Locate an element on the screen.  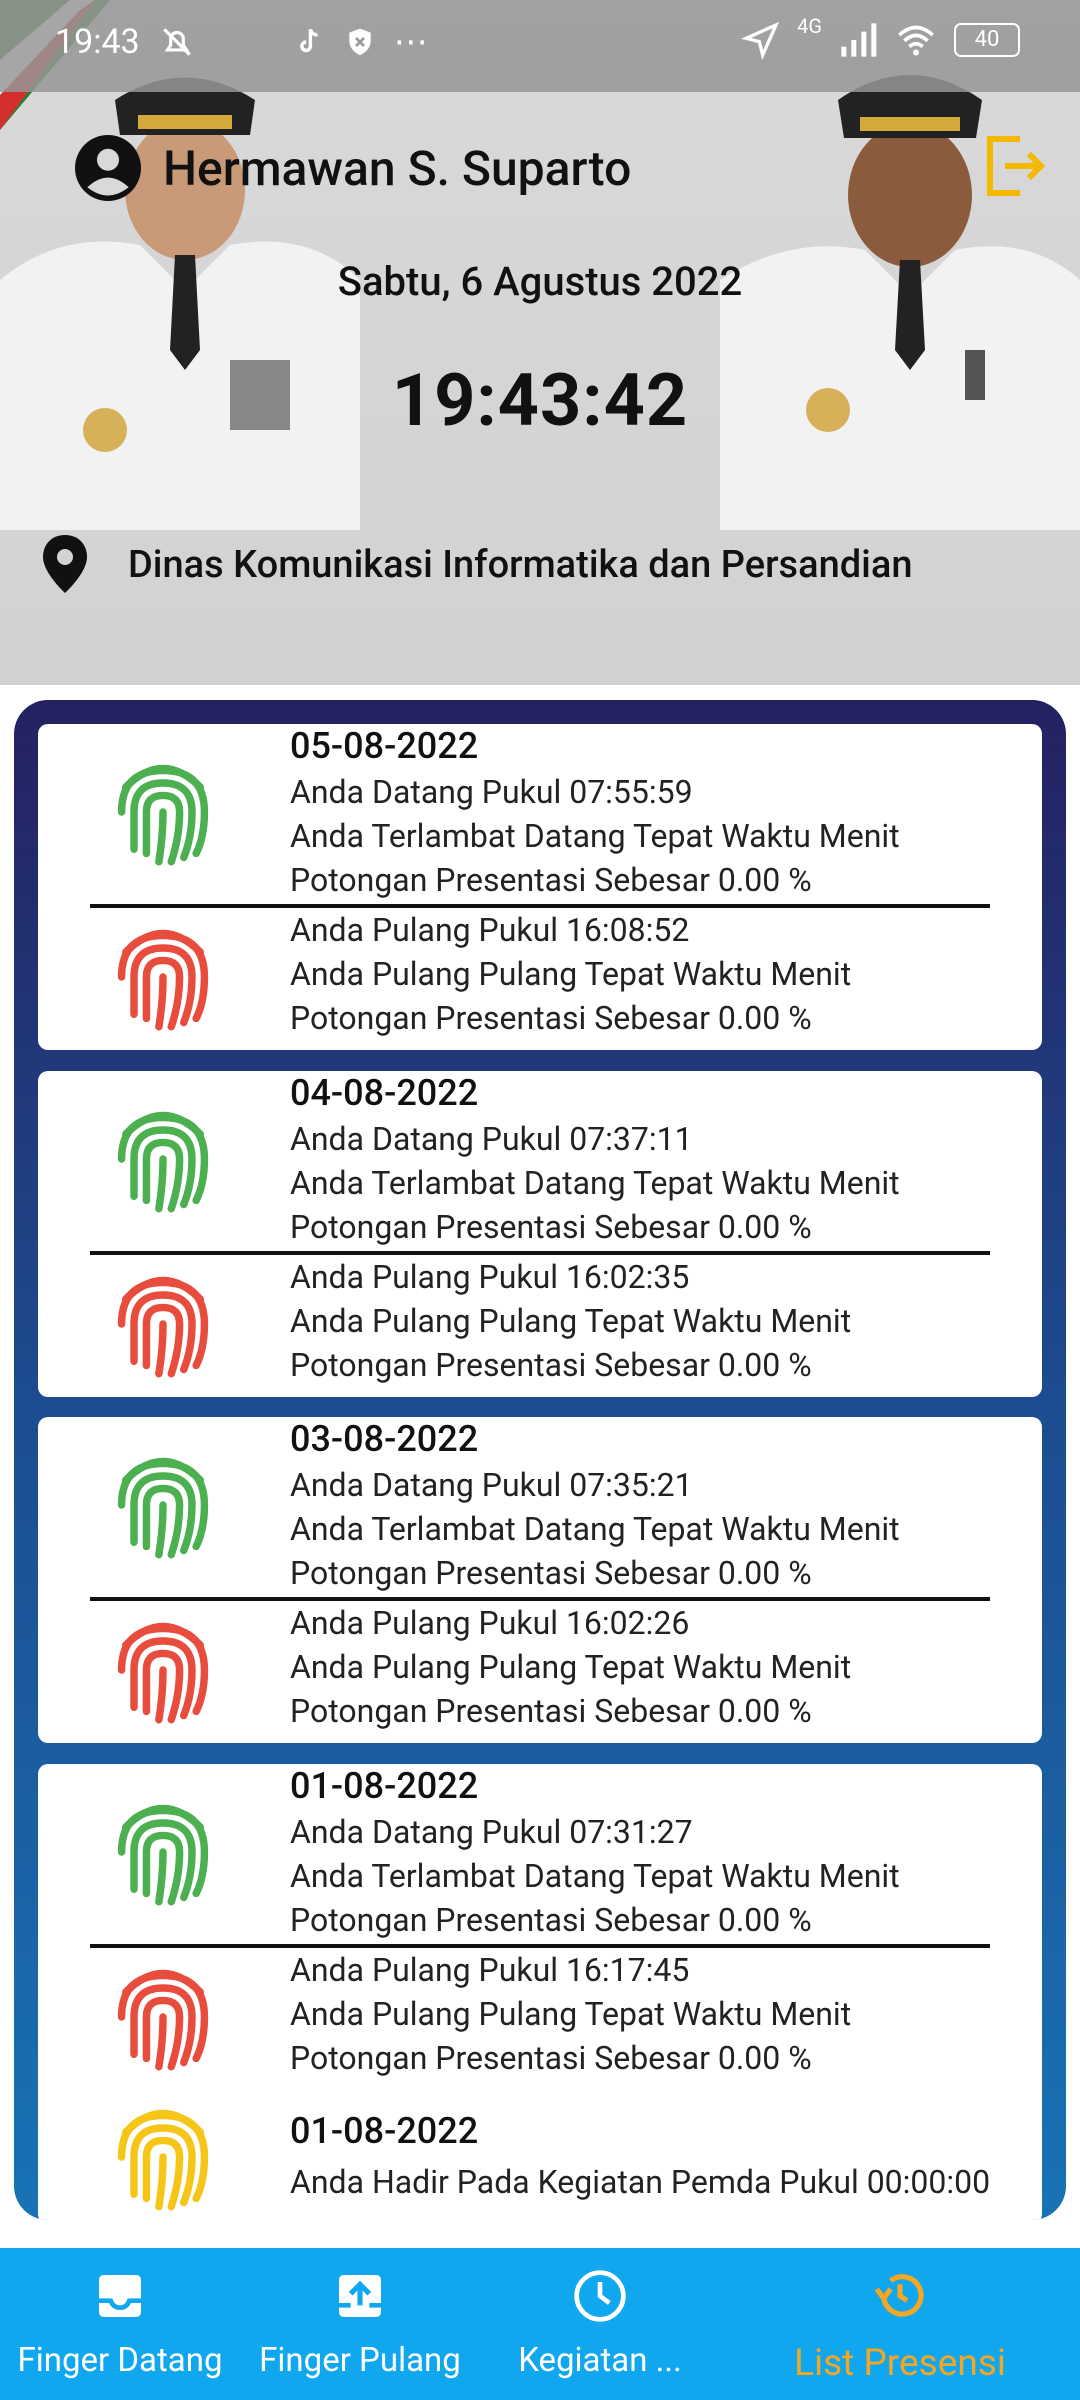
bell-off-icon is located at coordinates (176, 42).